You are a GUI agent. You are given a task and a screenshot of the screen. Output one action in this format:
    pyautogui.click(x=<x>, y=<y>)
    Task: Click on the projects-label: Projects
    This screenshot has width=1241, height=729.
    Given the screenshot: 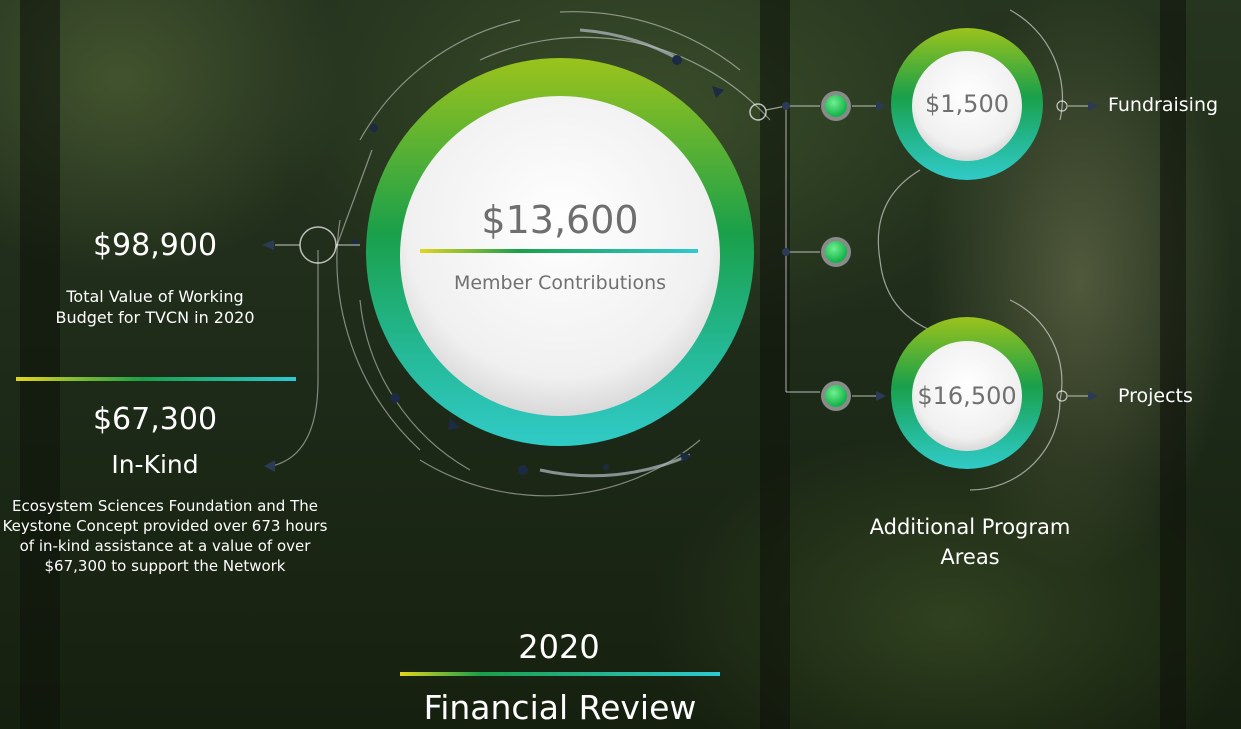 What is the action you would take?
    pyautogui.click(x=1155, y=396)
    